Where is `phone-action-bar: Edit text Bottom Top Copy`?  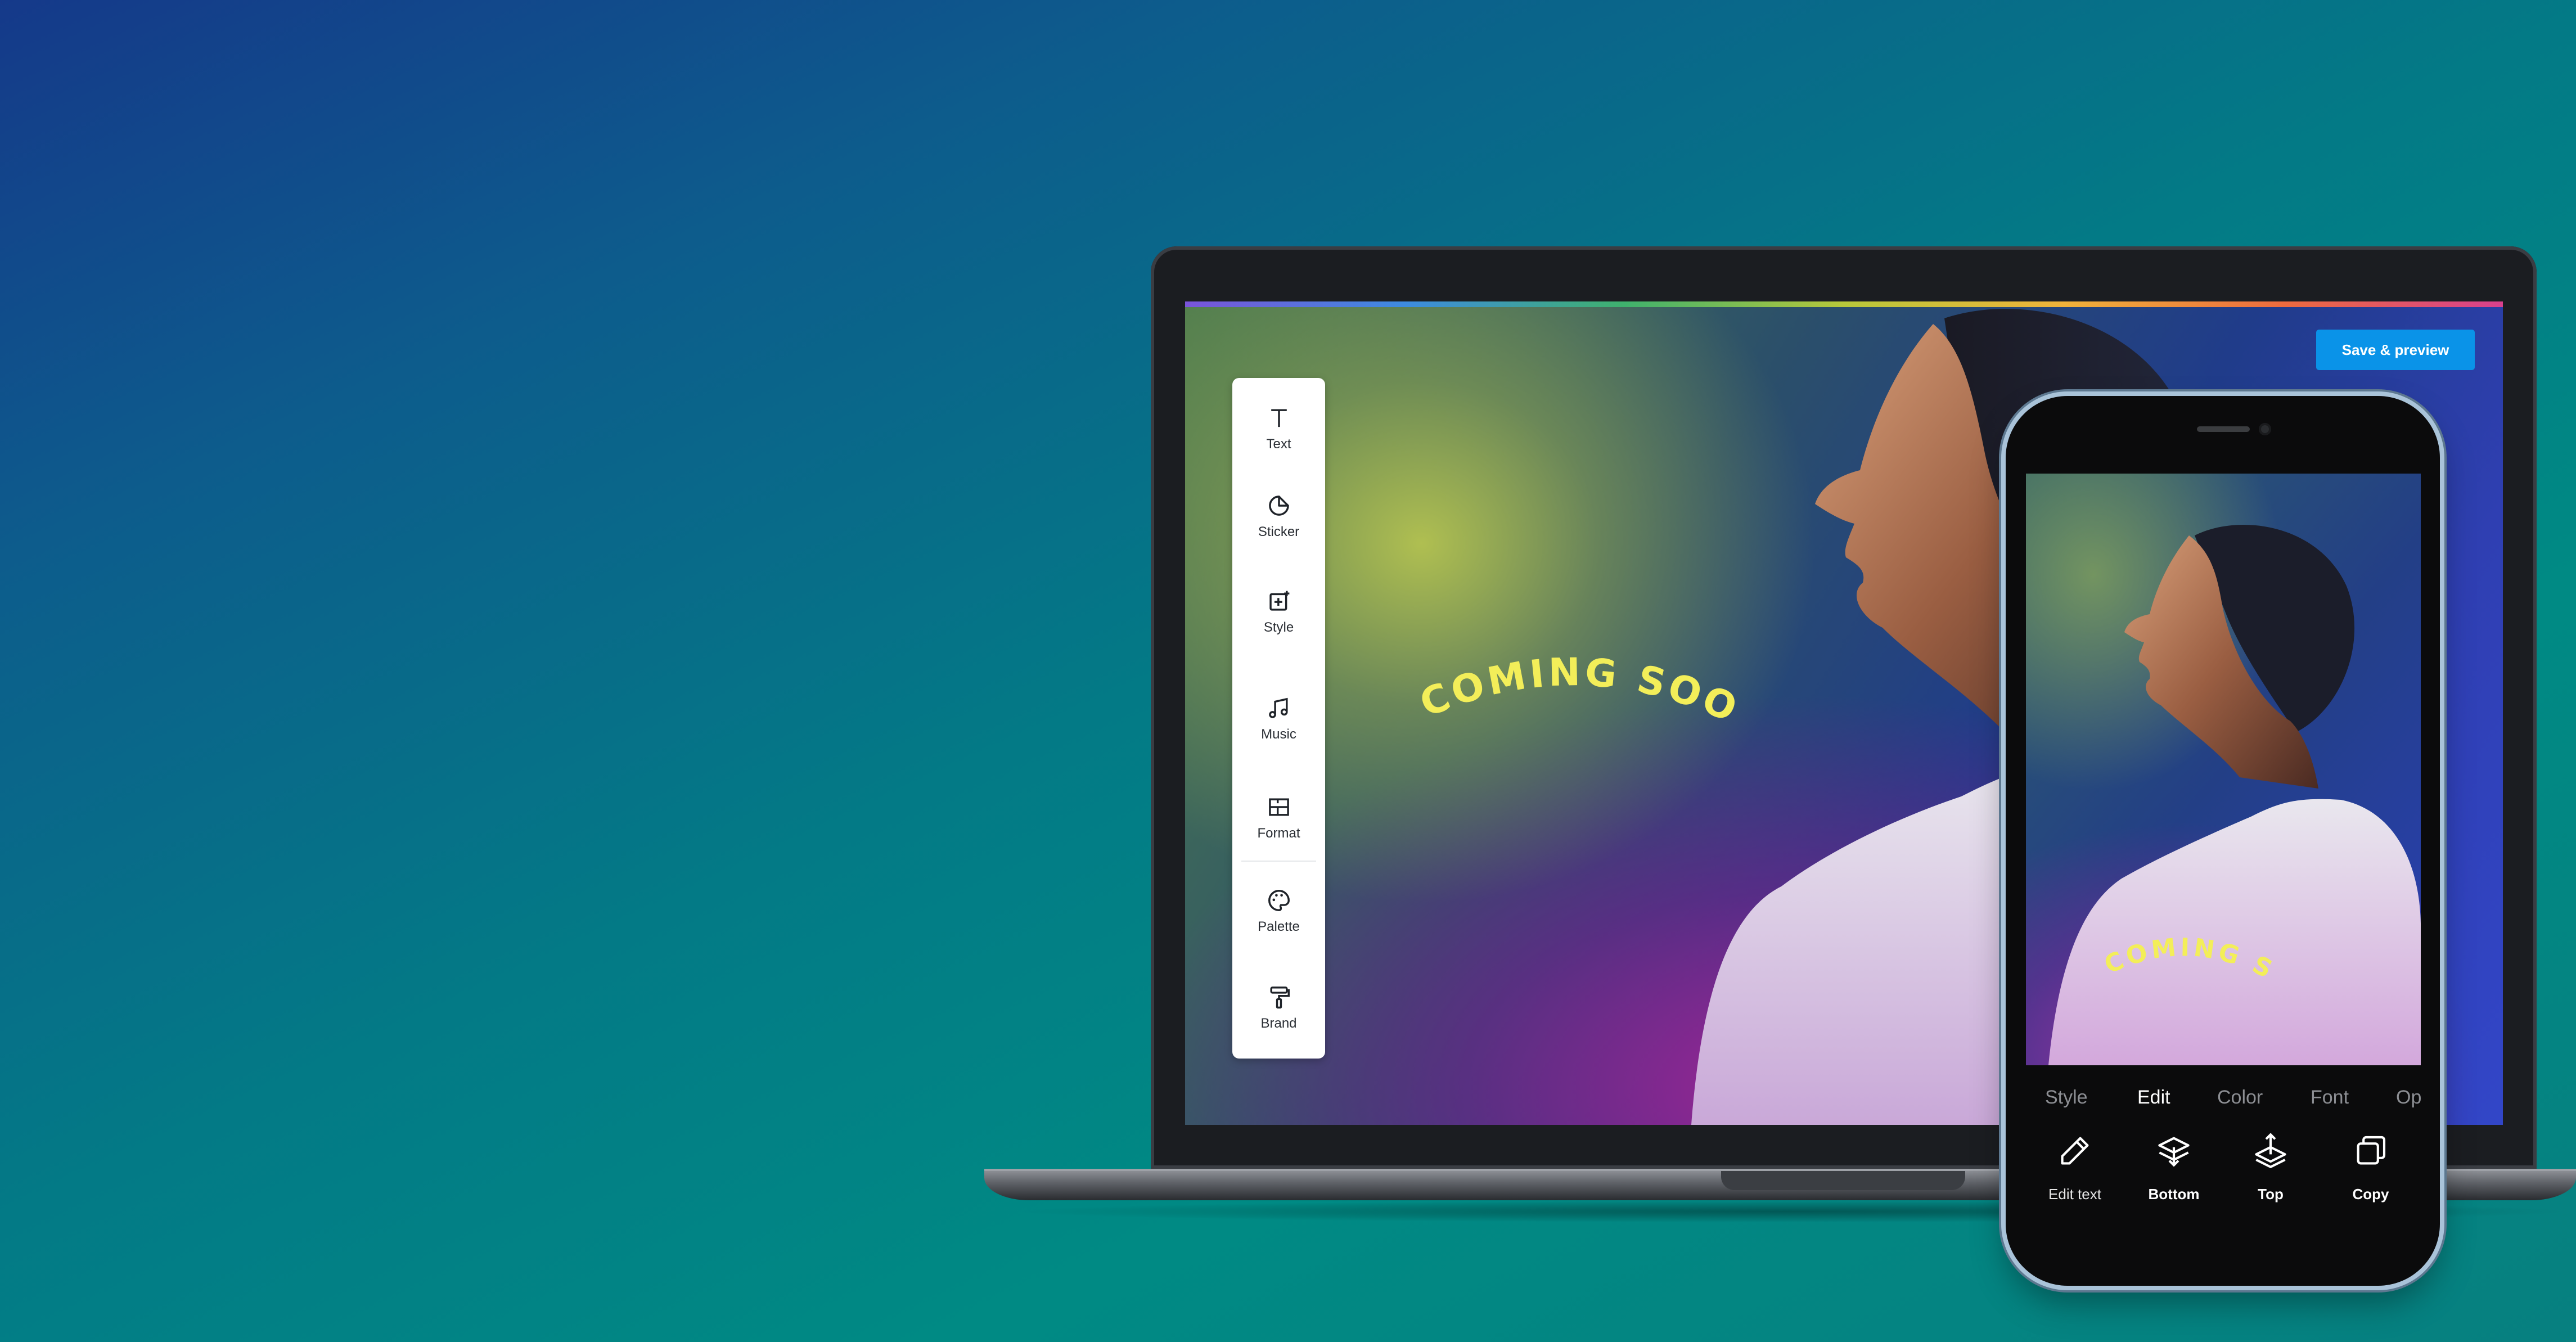 phone-action-bar: Edit text Bottom Top Copy is located at coordinates (2223, 1178).